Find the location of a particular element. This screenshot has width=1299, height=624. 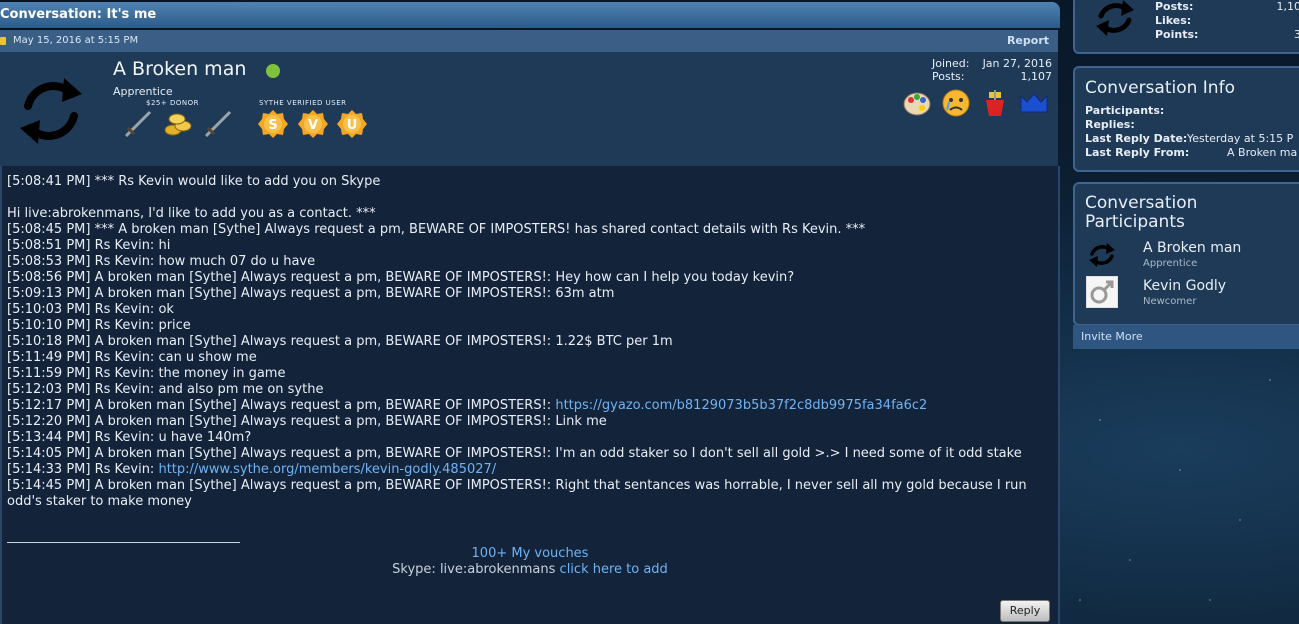

verified-s-letter: S is located at coordinates (272, 125).